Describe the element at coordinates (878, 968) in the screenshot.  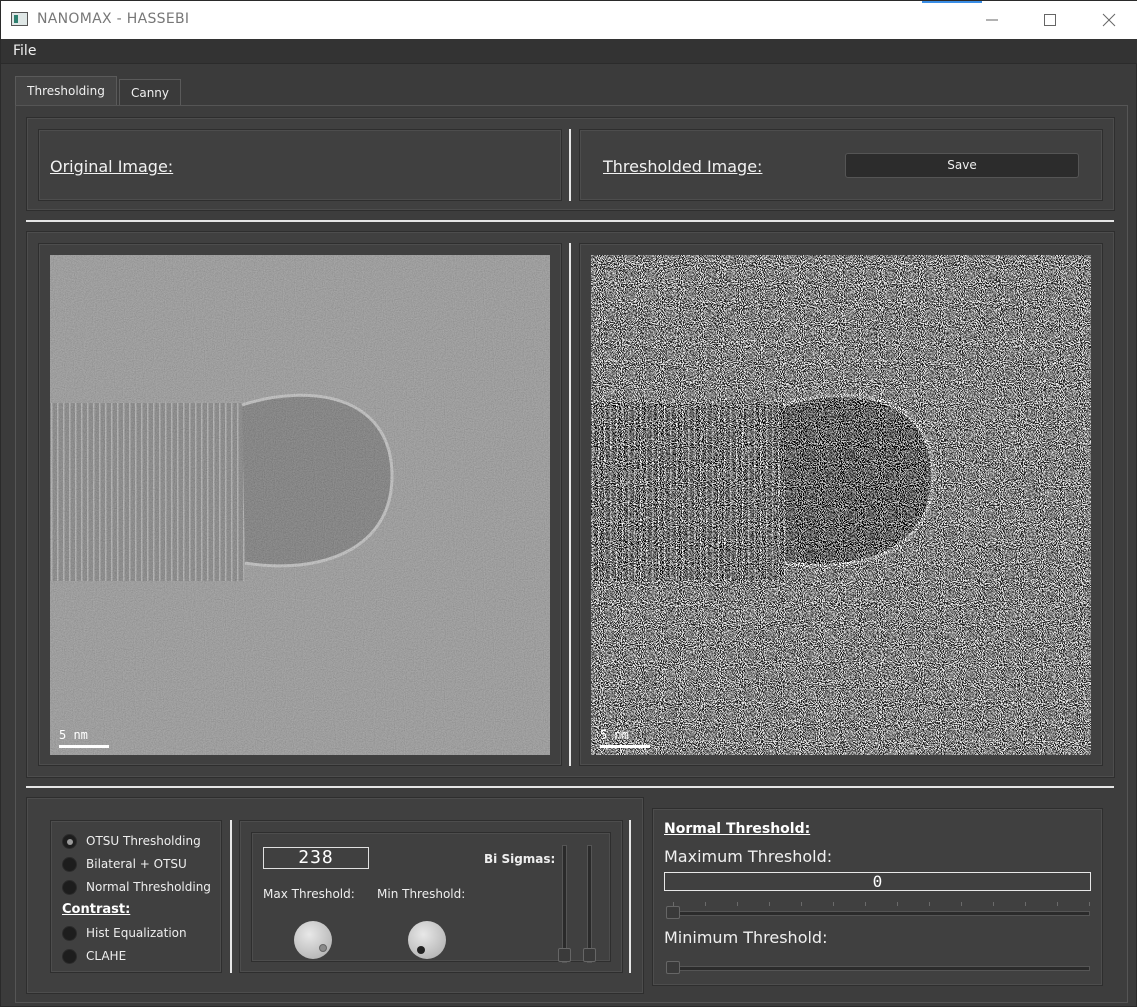
I see `minimum-threshold-slider` at that location.